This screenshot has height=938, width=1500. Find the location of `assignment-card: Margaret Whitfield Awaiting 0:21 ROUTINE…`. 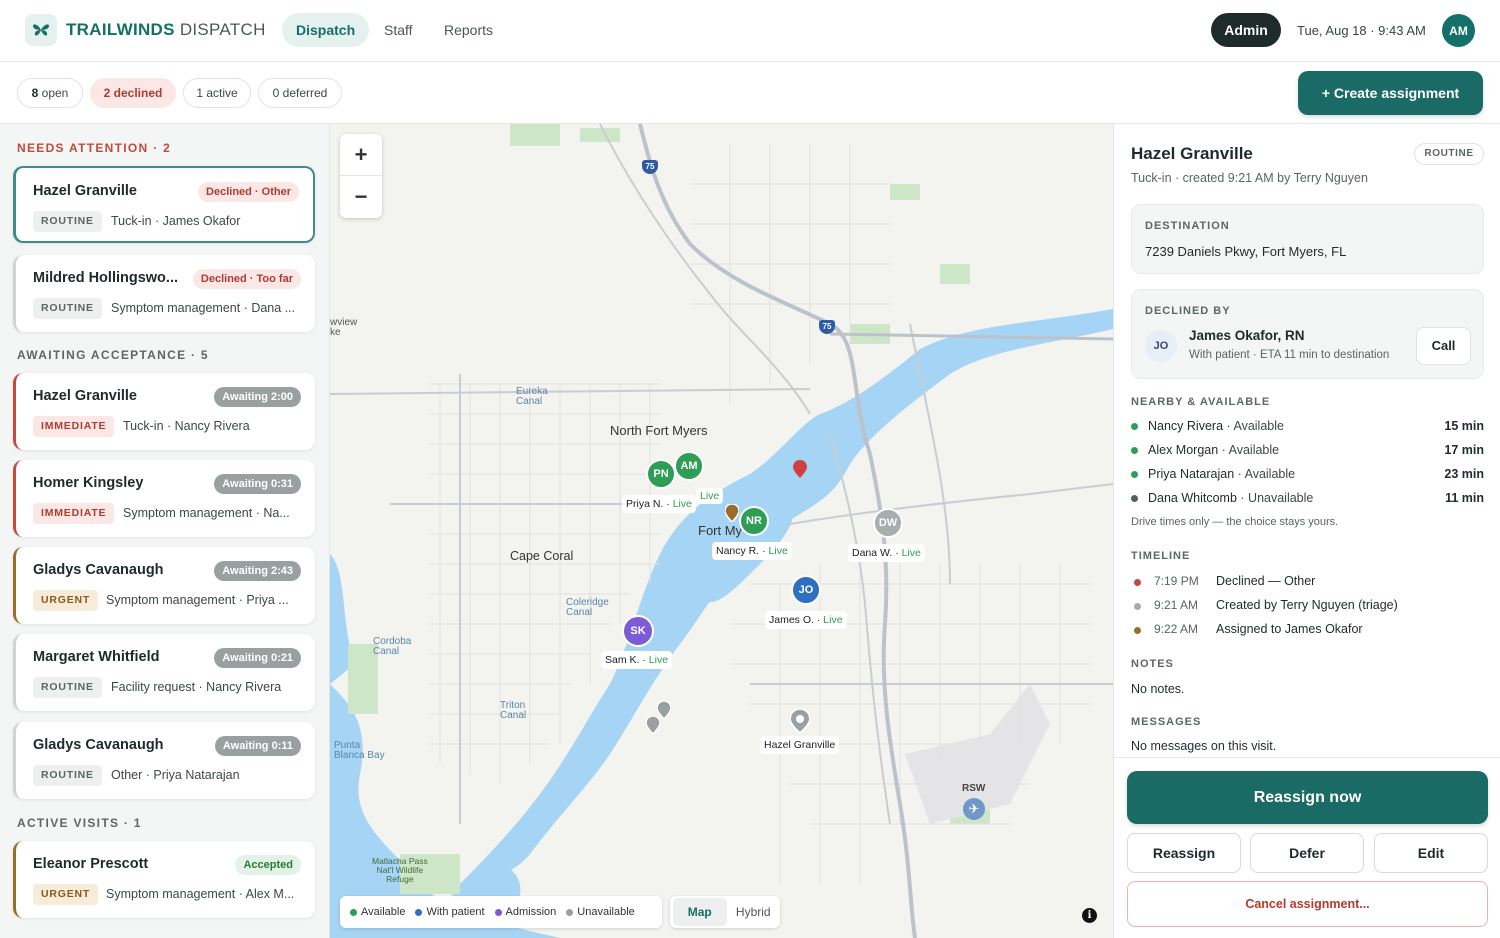

assignment-card: Margaret Whitfield Awaiting 0:21 ROUTINE… is located at coordinates (164, 672).